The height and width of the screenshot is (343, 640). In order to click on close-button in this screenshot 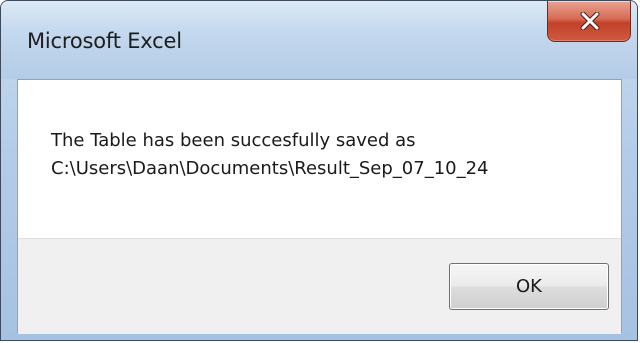, I will do `click(589, 21)`.